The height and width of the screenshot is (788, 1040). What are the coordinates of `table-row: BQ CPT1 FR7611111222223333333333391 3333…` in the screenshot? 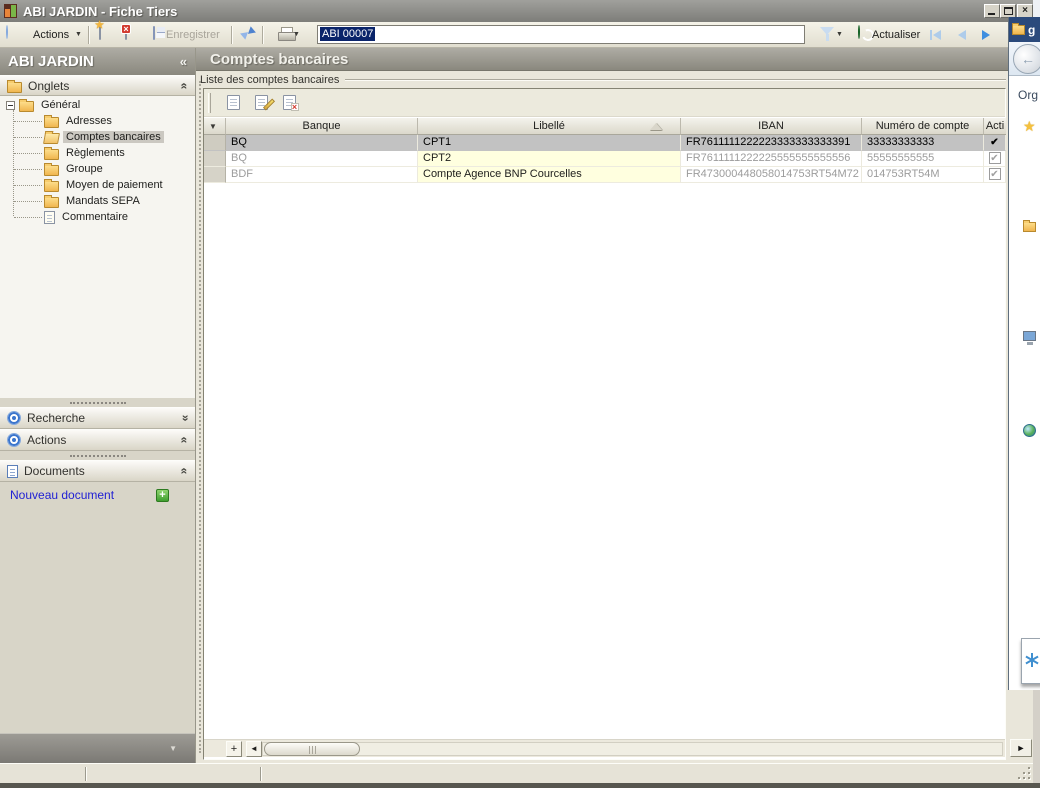 It's located at (605, 143).